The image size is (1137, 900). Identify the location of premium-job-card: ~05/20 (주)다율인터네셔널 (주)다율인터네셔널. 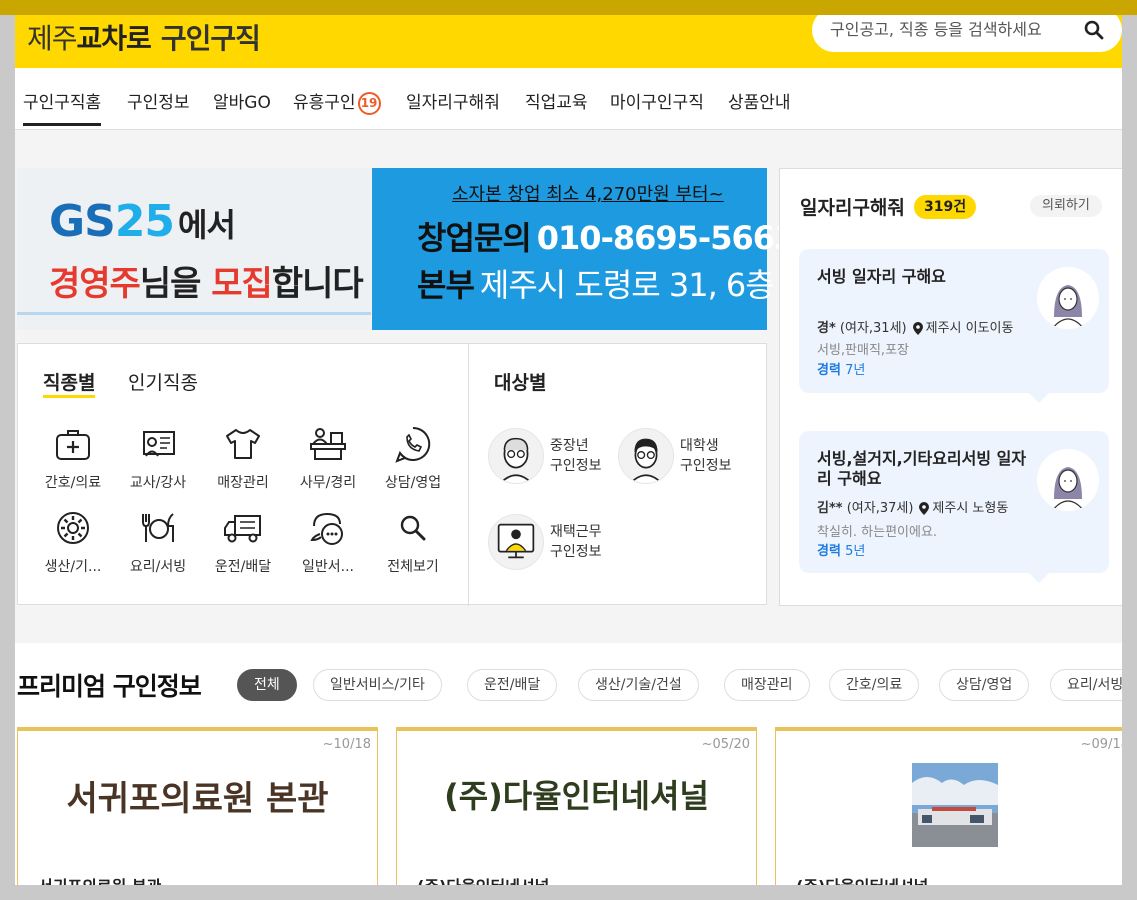
(576, 806).